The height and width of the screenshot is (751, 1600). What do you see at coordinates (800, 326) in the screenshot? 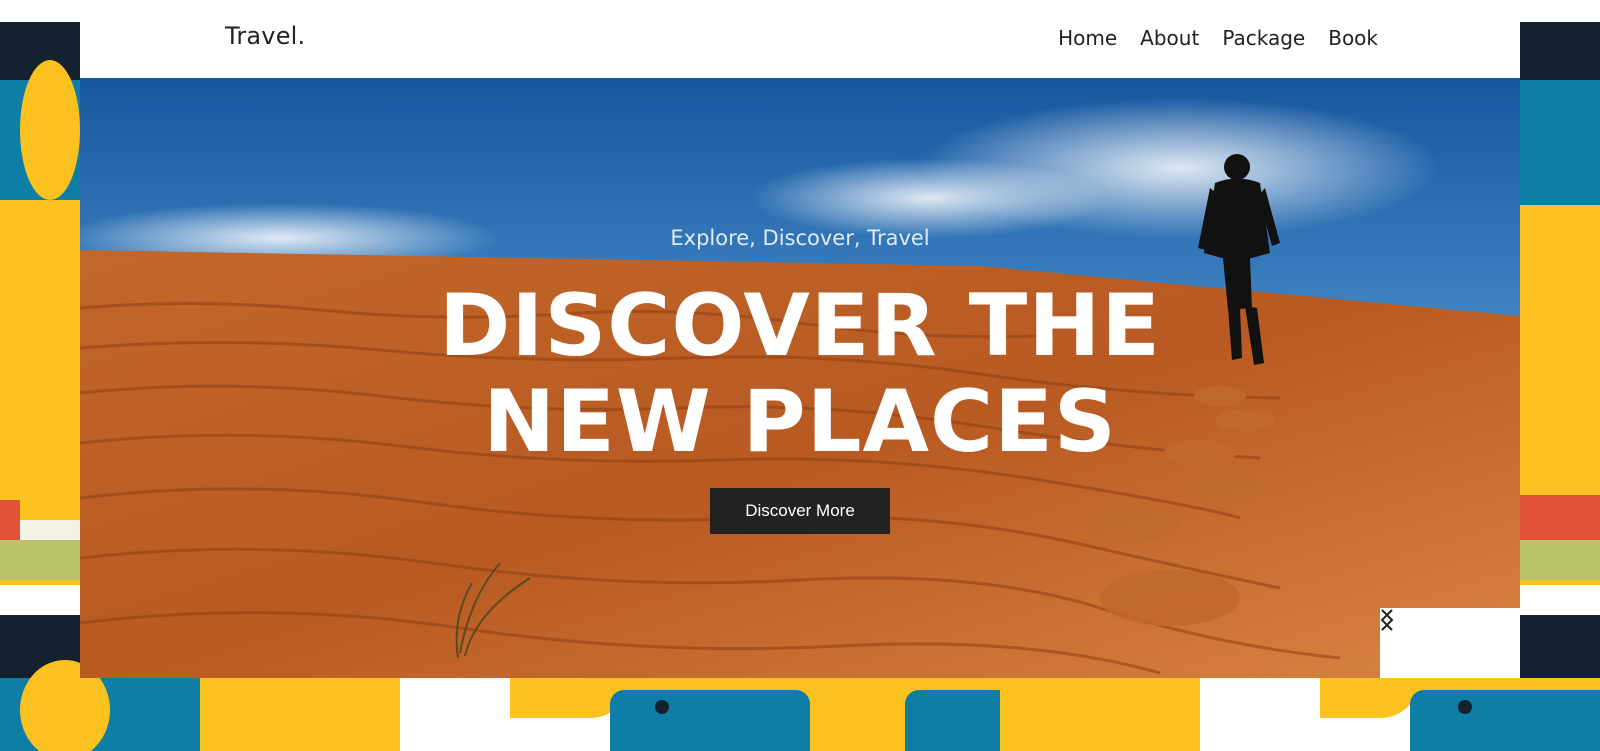
I see `hero-headline-line1: DISCOVER THE` at bounding box center [800, 326].